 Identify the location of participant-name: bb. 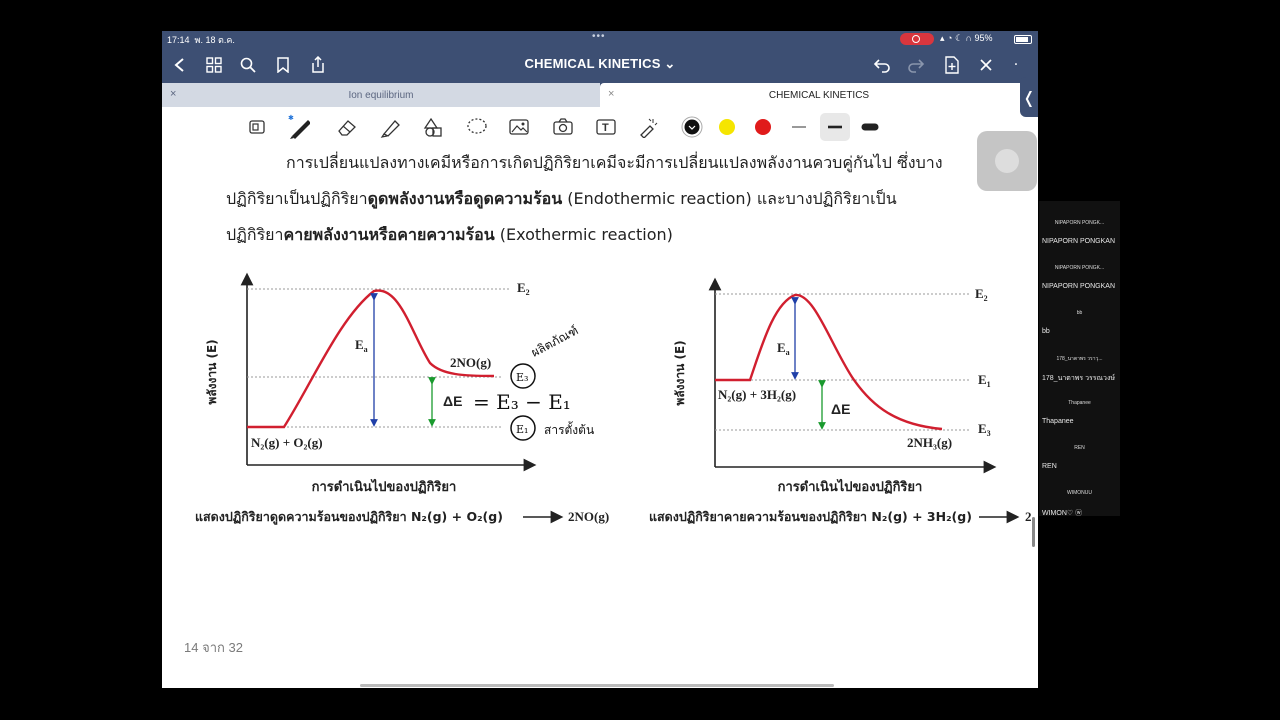
(1046, 331).